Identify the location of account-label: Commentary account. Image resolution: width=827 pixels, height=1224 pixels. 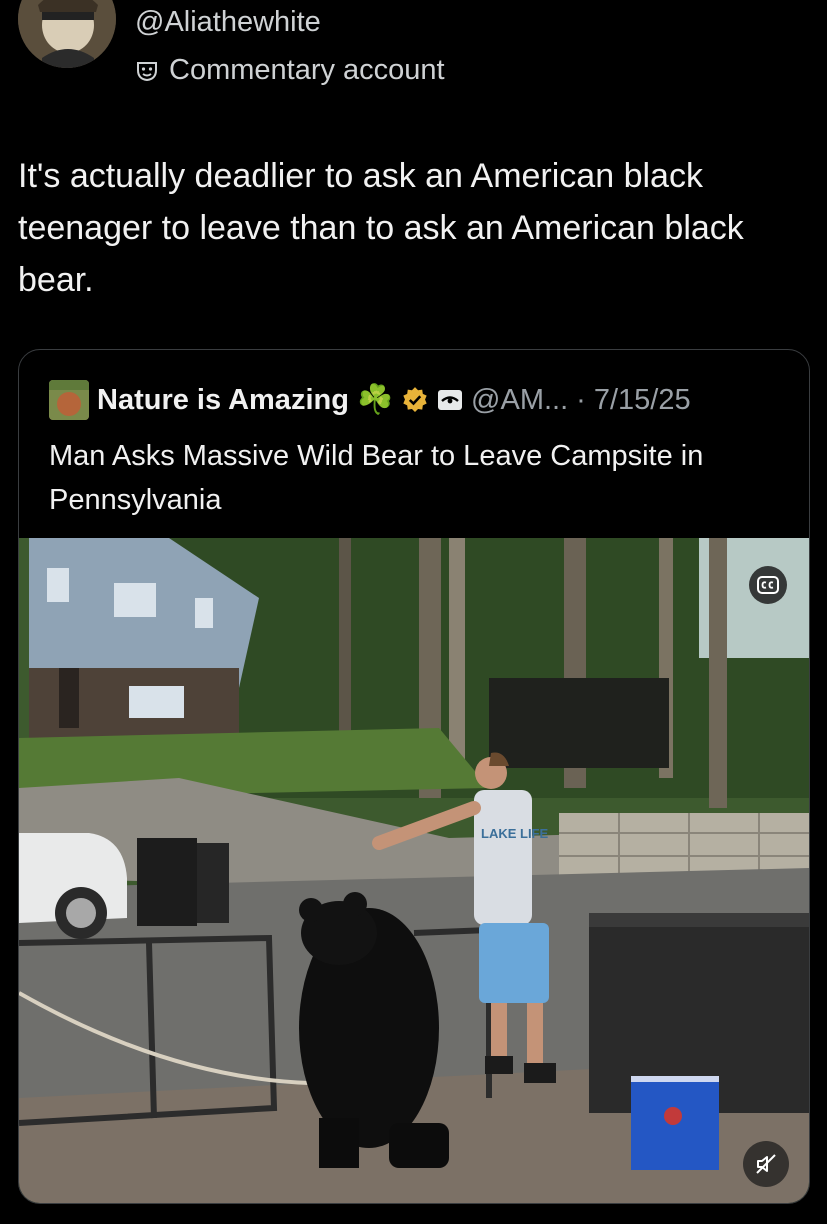
(307, 70).